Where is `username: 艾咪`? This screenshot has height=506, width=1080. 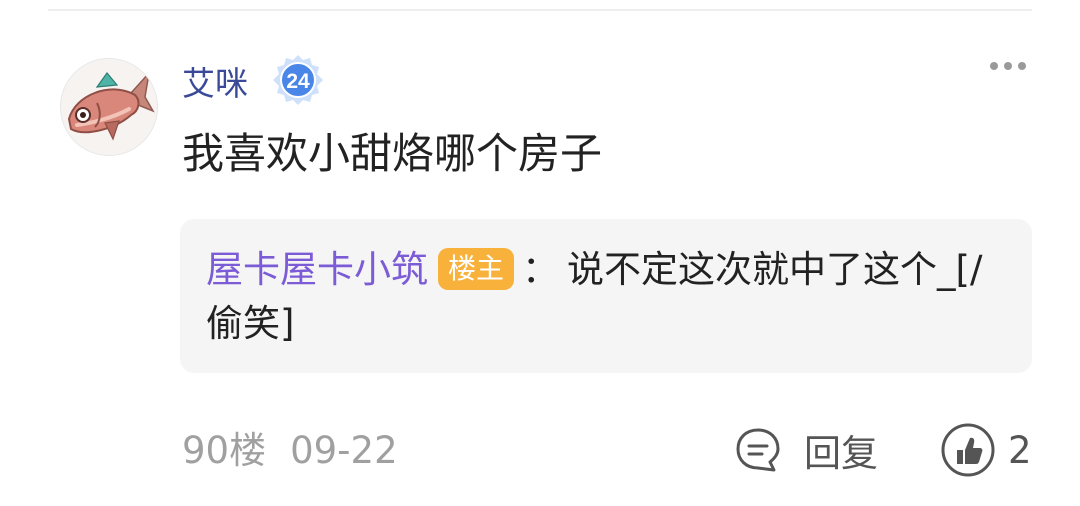
username: 艾咪 is located at coordinates (215, 84).